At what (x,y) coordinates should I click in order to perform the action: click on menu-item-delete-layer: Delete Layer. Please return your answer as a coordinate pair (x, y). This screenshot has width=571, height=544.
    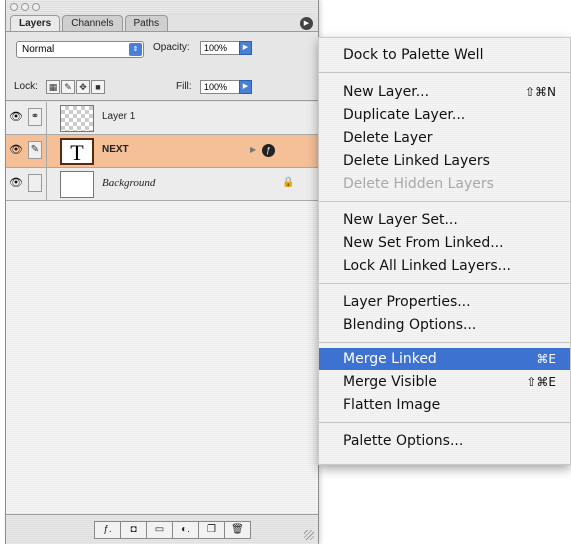
    Looking at the image, I should click on (444, 138).